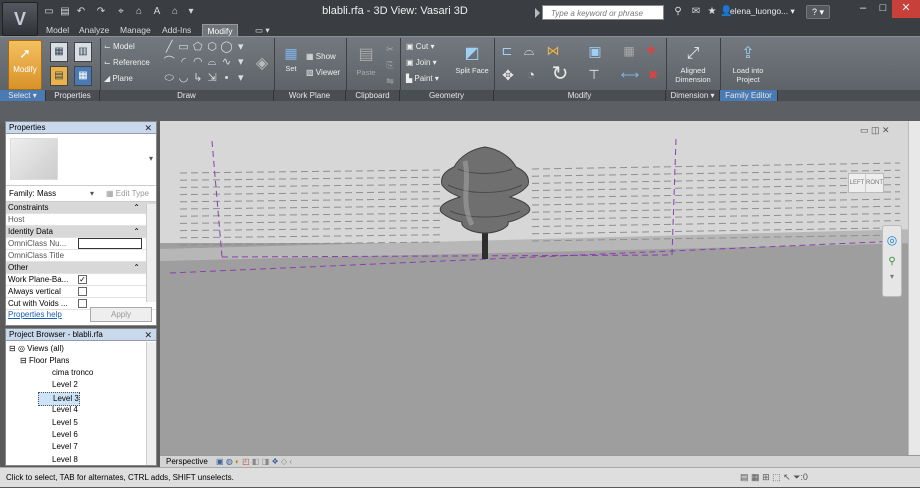 The image size is (920, 488). Describe the element at coordinates (744, 477) in the screenshot. I see `worksets-icon: ▤` at that location.